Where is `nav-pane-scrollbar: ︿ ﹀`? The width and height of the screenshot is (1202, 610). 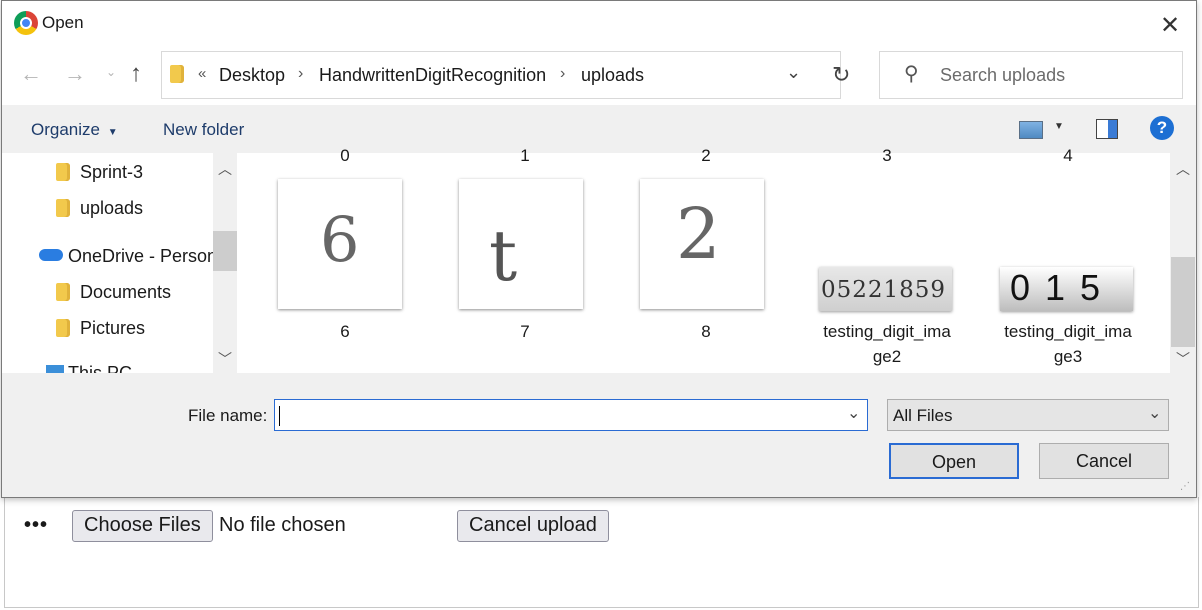 nav-pane-scrollbar: ︿ ﹀ is located at coordinates (225, 263).